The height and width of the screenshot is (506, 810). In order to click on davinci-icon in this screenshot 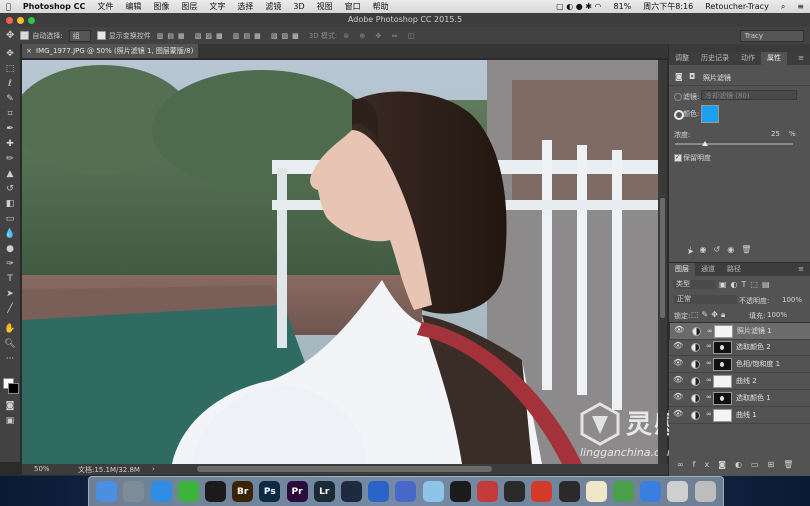, I will do `click(460, 491)`.